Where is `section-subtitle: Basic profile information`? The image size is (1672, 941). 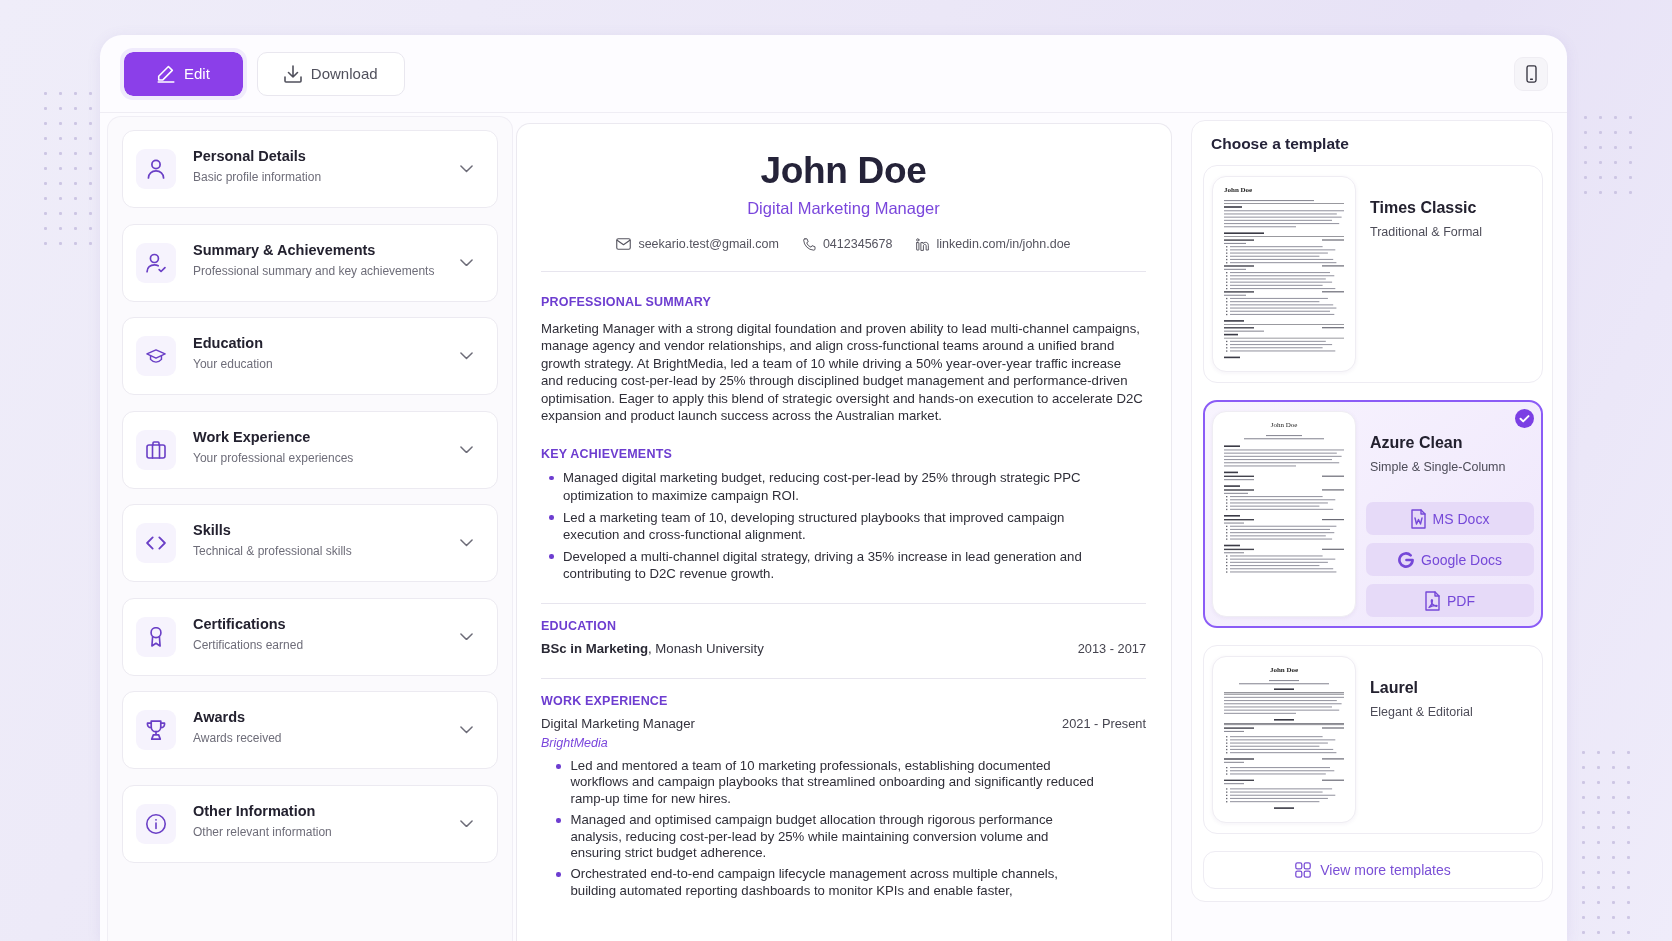
section-subtitle: Basic profile information is located at coordinates (257, 177).